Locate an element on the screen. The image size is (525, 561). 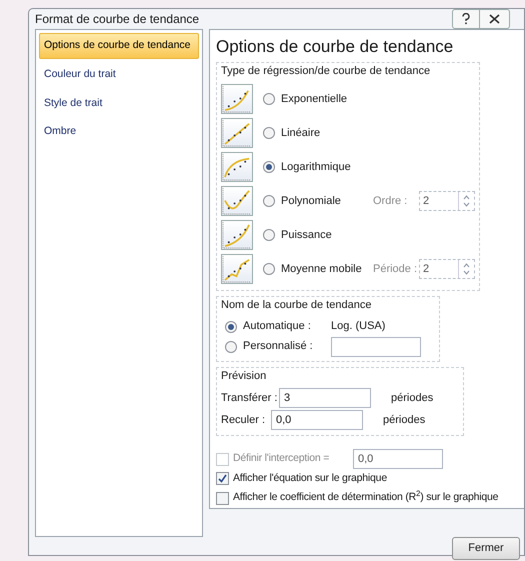
option-label: Exponentielle is located at coordinates (314, 99).